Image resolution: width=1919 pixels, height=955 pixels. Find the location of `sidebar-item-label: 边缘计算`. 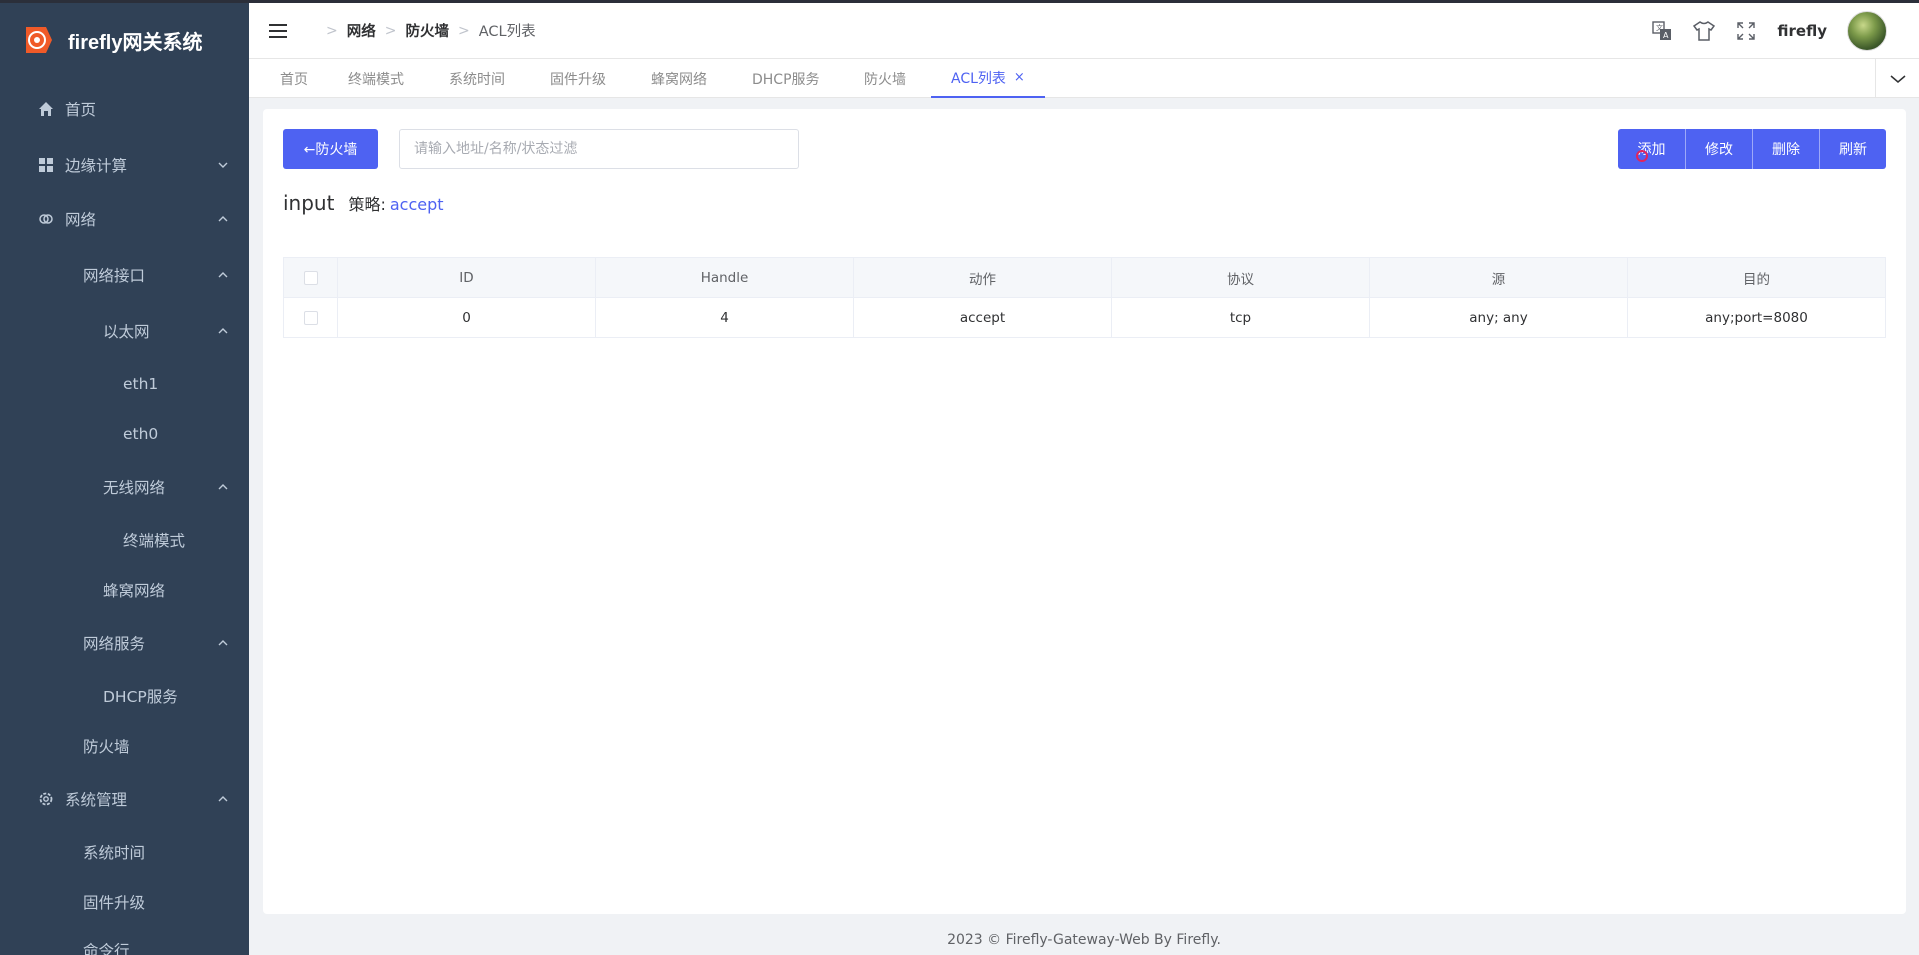

sidebar-item-label: 边缘计算 is located at coordinates (96, 166).